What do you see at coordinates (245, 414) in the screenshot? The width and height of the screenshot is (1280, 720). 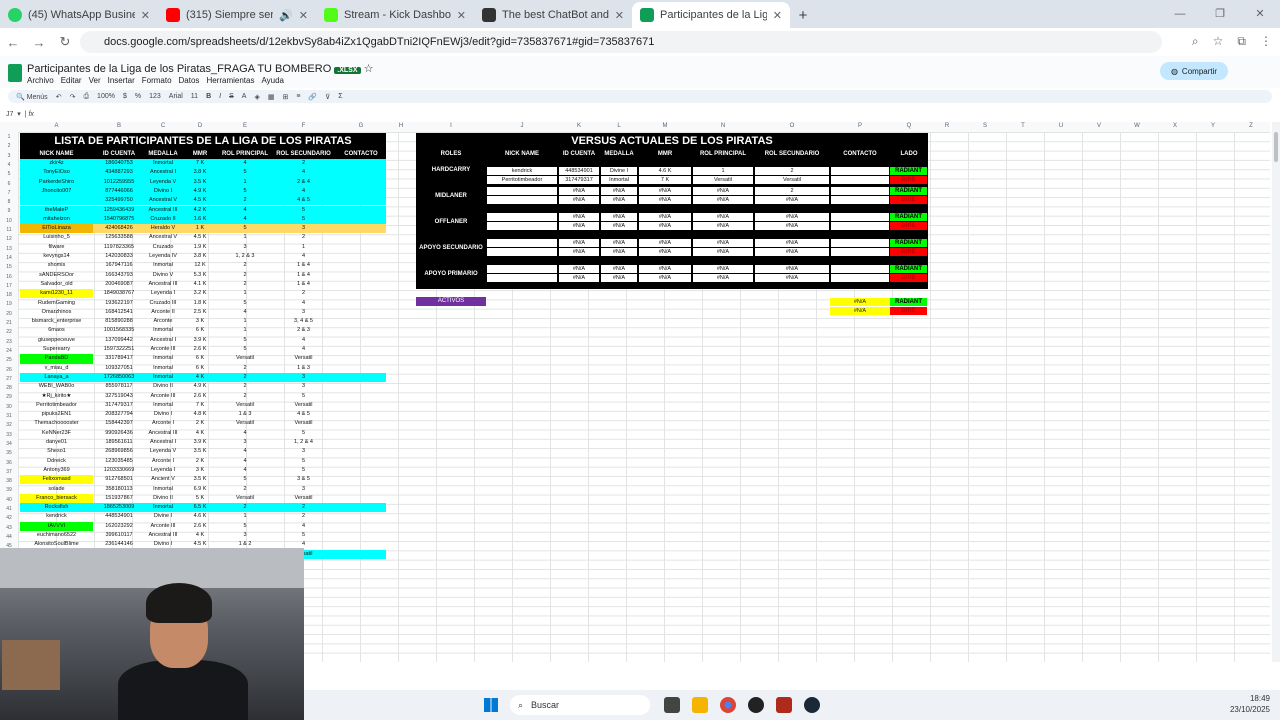 I see `rol-principal-cell: 1 & 3` at bounding box center [245, 414].